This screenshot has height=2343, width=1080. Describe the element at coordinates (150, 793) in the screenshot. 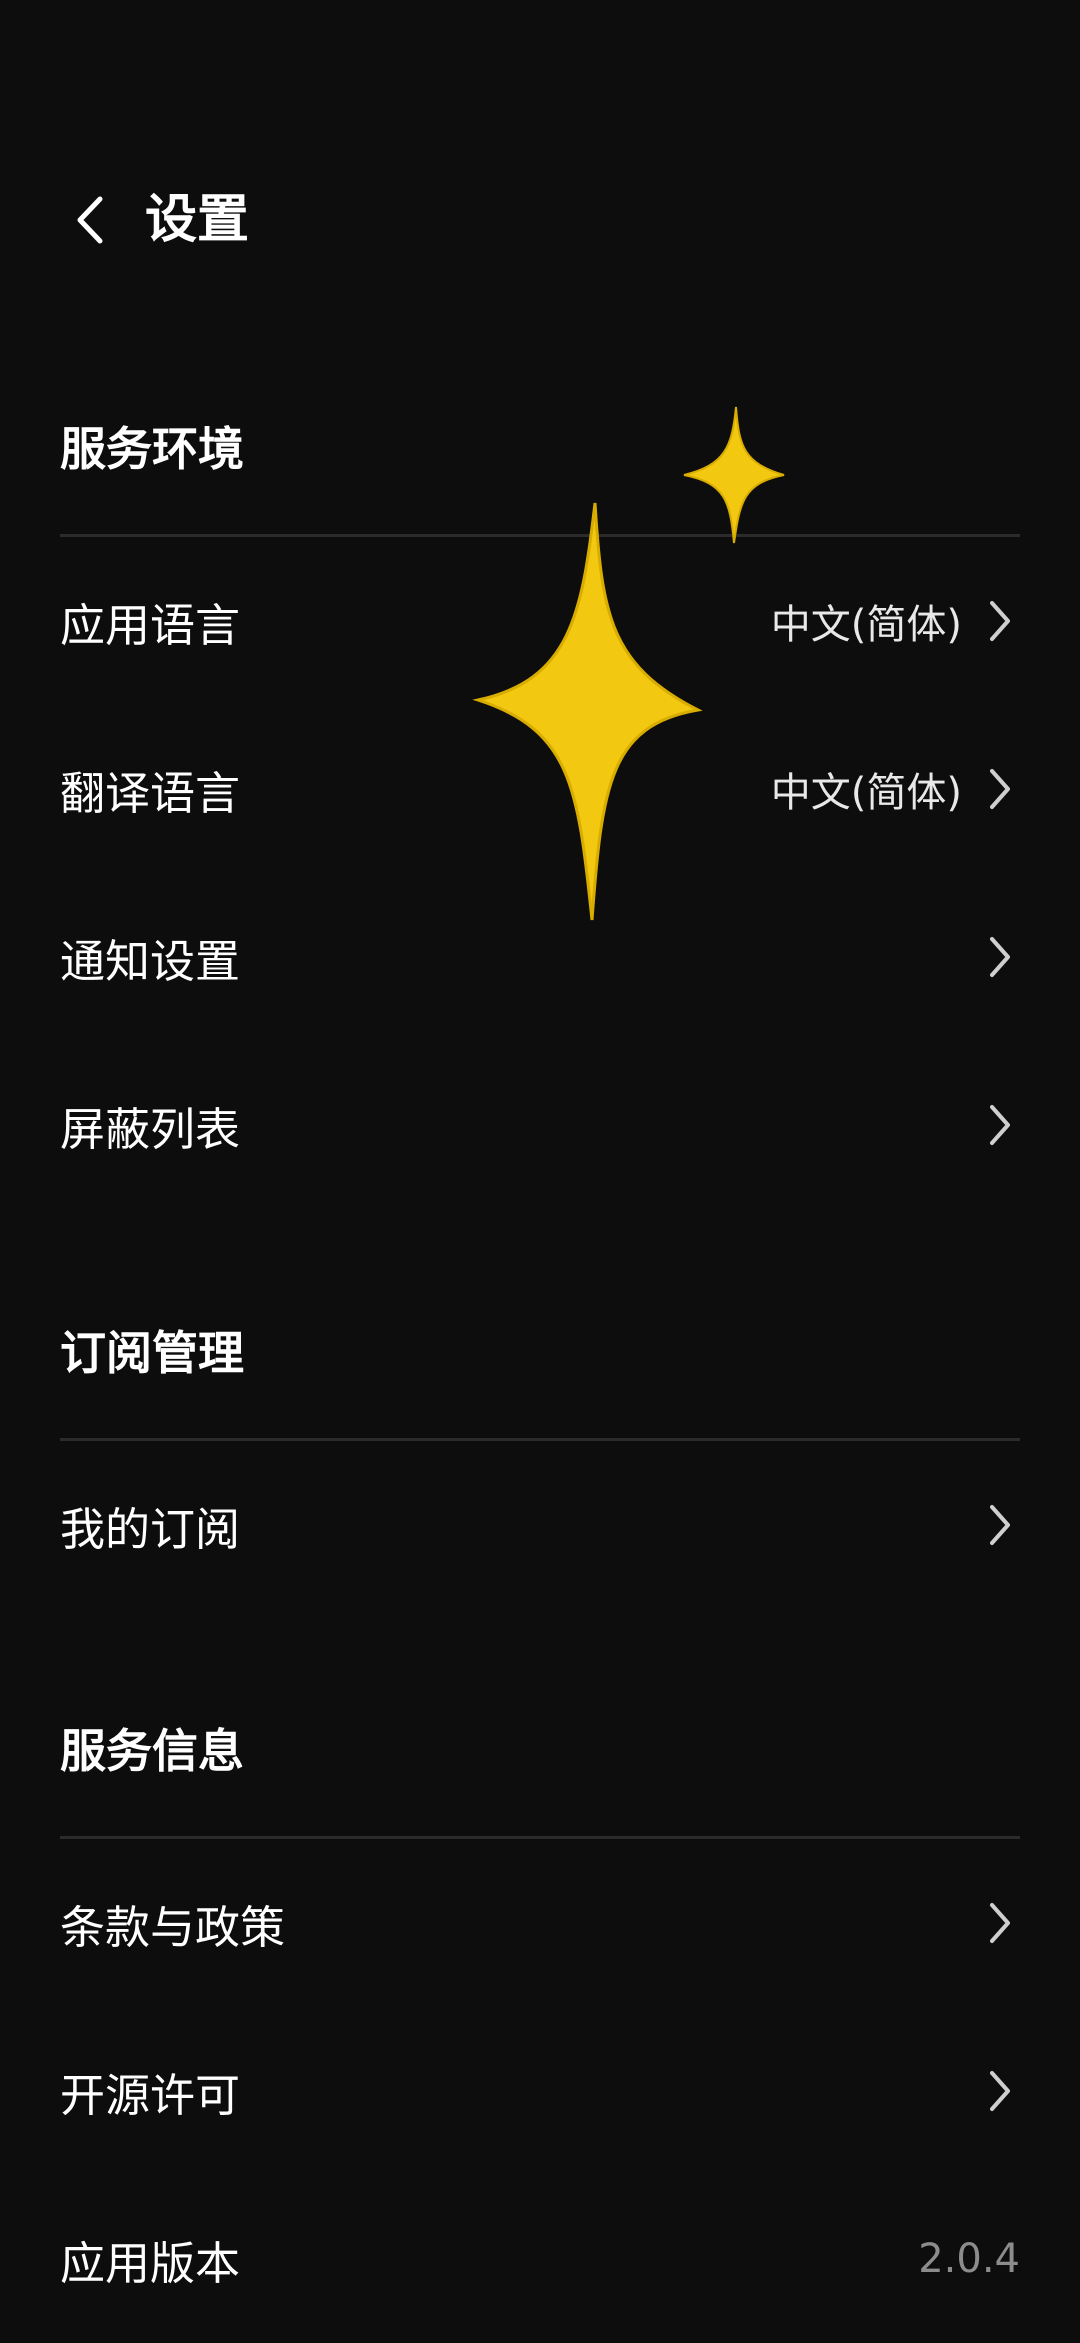

I see `row-label: 翻译语言` at that location.